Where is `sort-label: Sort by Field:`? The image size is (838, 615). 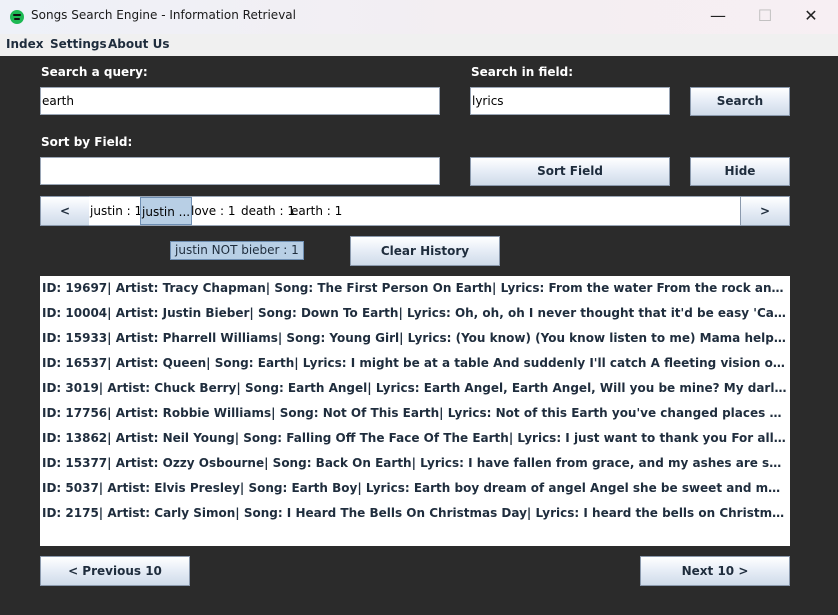 sort-label: Sort by Field: is located at coordinates (87, 142).